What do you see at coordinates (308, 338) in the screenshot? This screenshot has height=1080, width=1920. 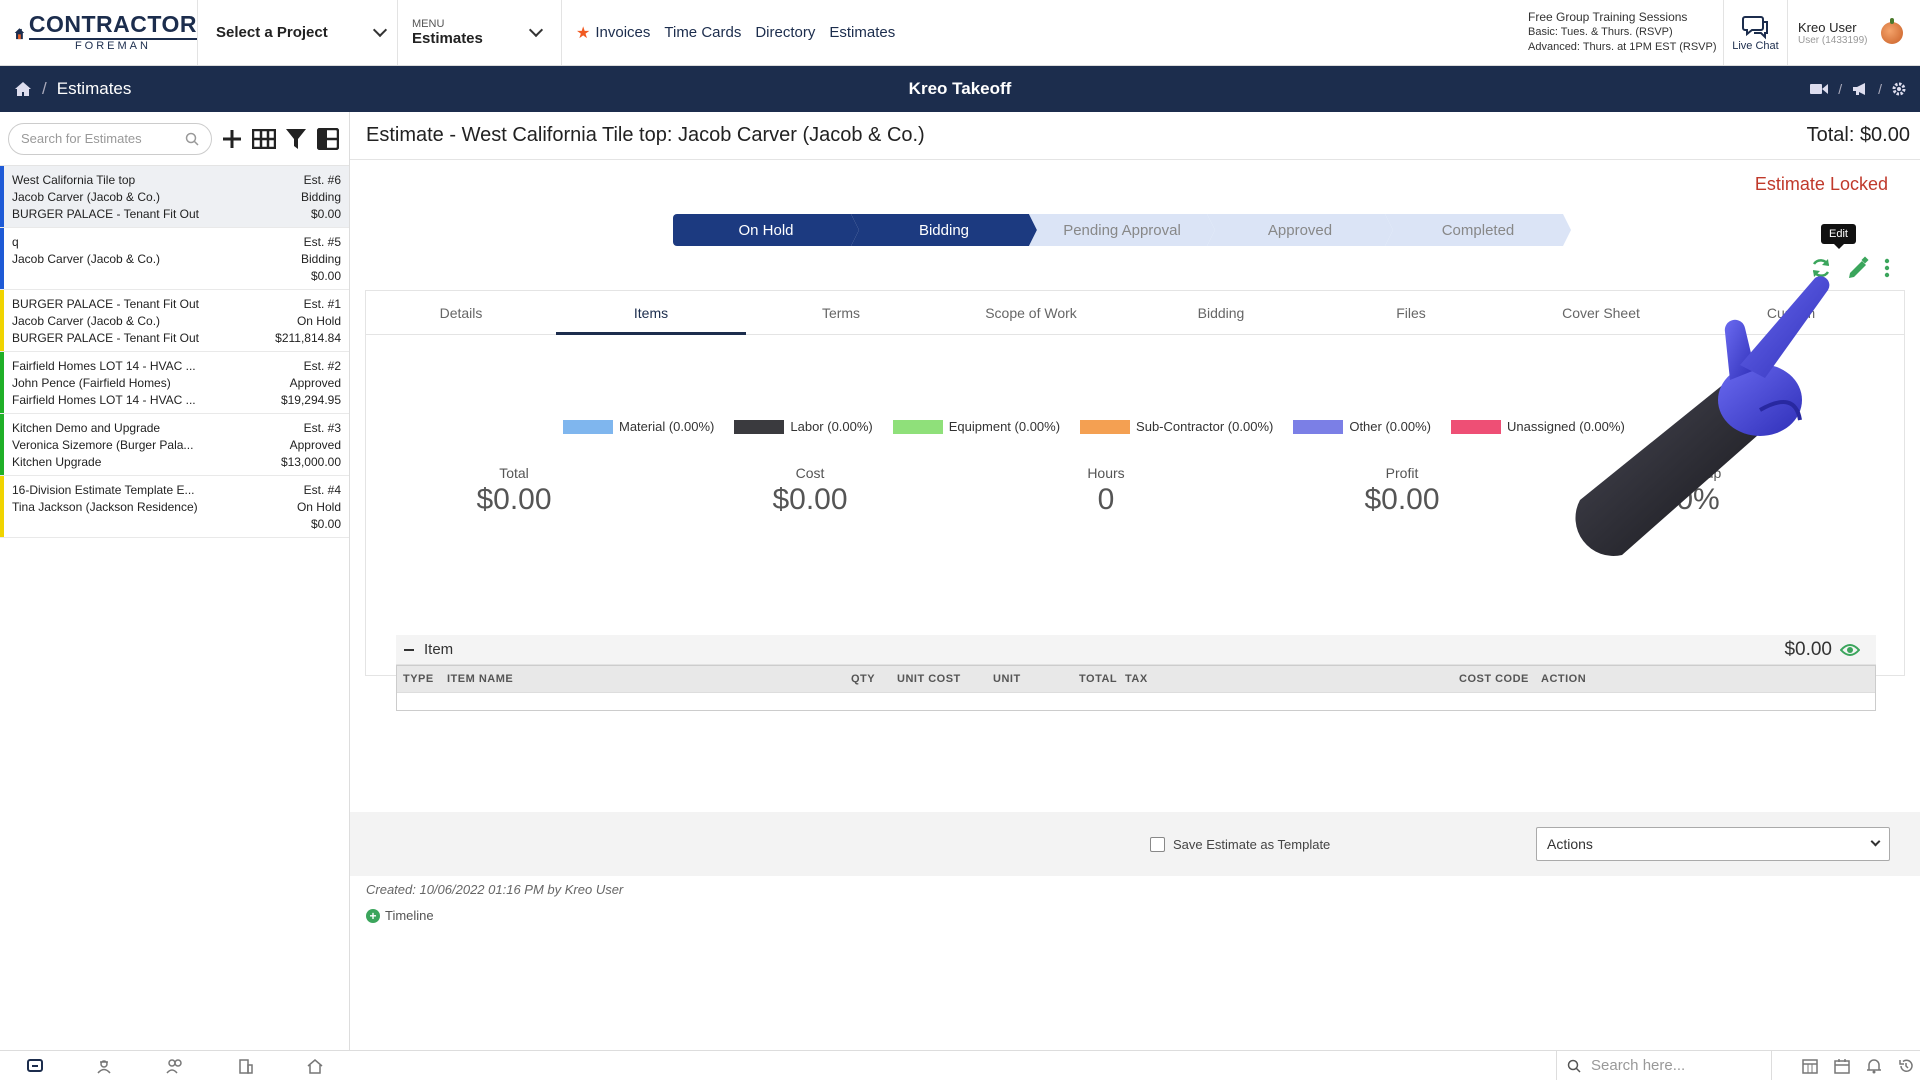 I see `estimate-amount: $211,814.84` at bounding box center [308, 338].